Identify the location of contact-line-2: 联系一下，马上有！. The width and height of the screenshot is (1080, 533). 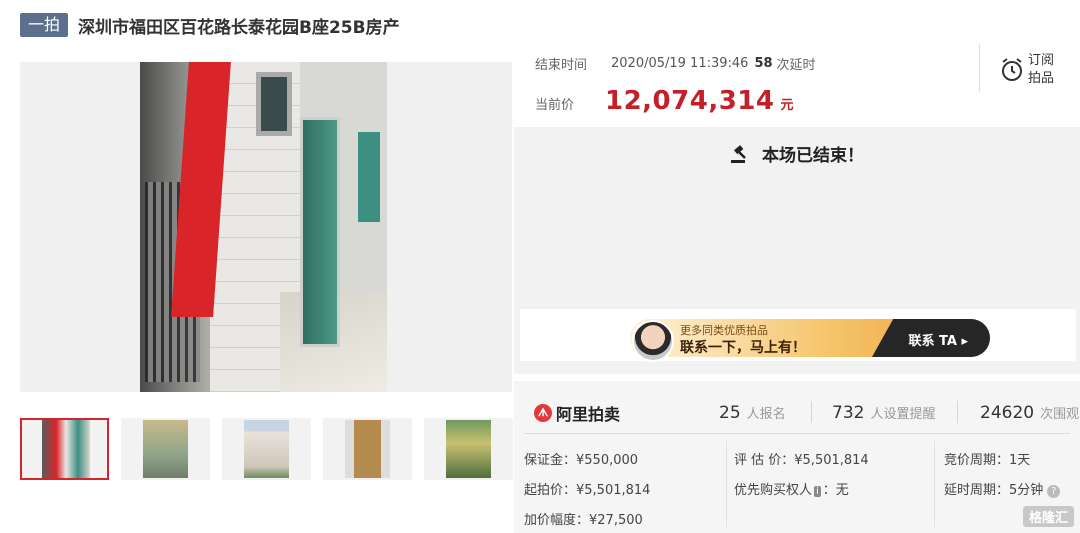
(743, 348).